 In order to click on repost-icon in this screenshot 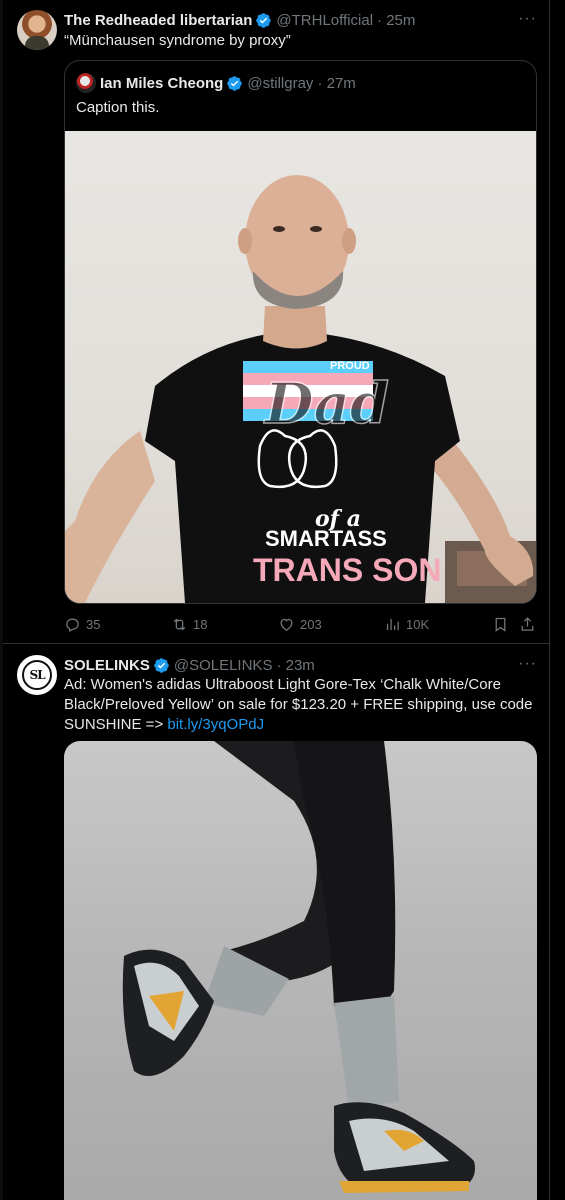, I will do `click(179, 624)`.